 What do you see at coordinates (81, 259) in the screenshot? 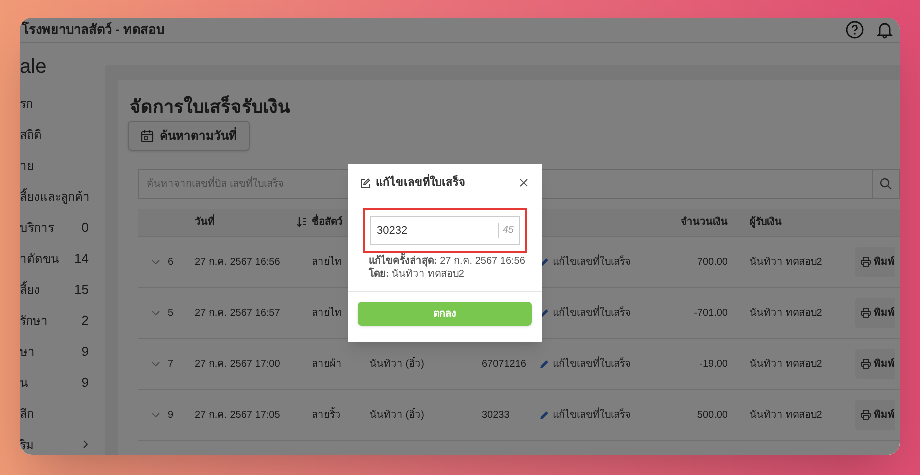
I see `count-text: 14` at bounding box center [81, 259].